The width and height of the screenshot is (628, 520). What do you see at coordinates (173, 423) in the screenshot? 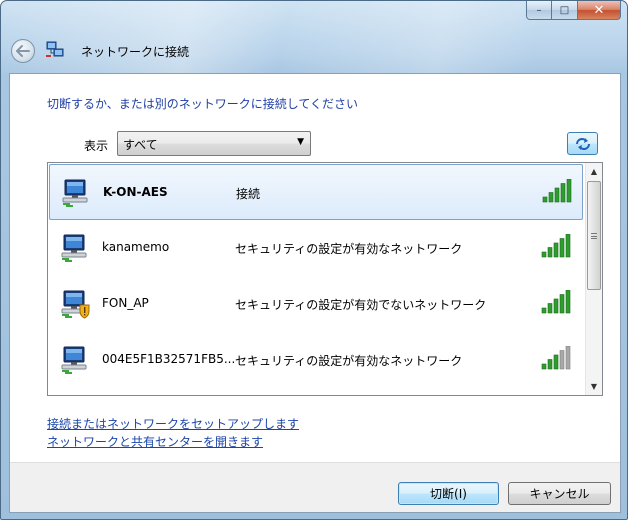
I see `setup-connection-link: 接続またはネットワークをセットアップします` at bounding box center [173, 423].